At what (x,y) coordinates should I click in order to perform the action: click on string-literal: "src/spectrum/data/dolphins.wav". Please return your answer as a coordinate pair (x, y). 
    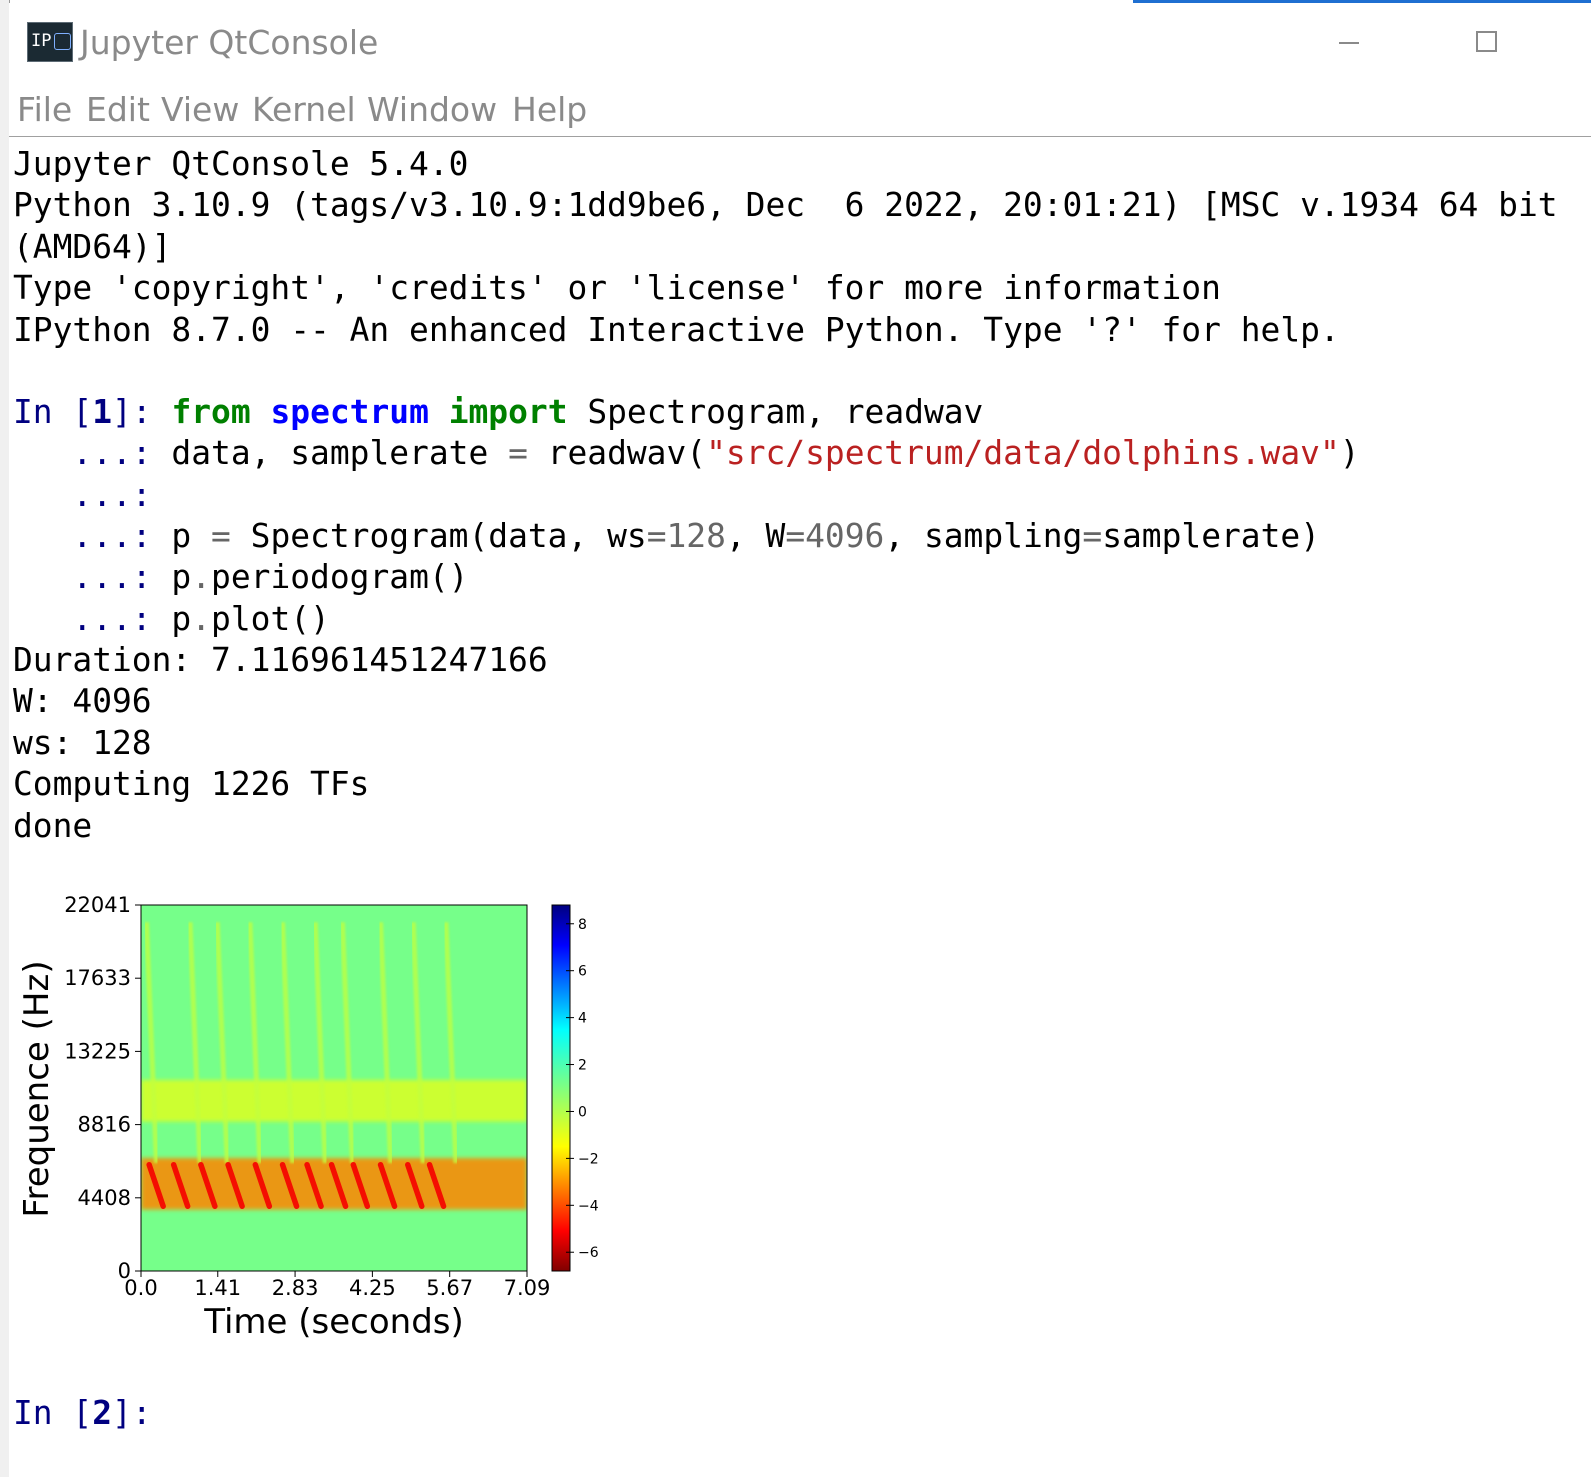
    Looking at the image, I should click on (1023, 452).